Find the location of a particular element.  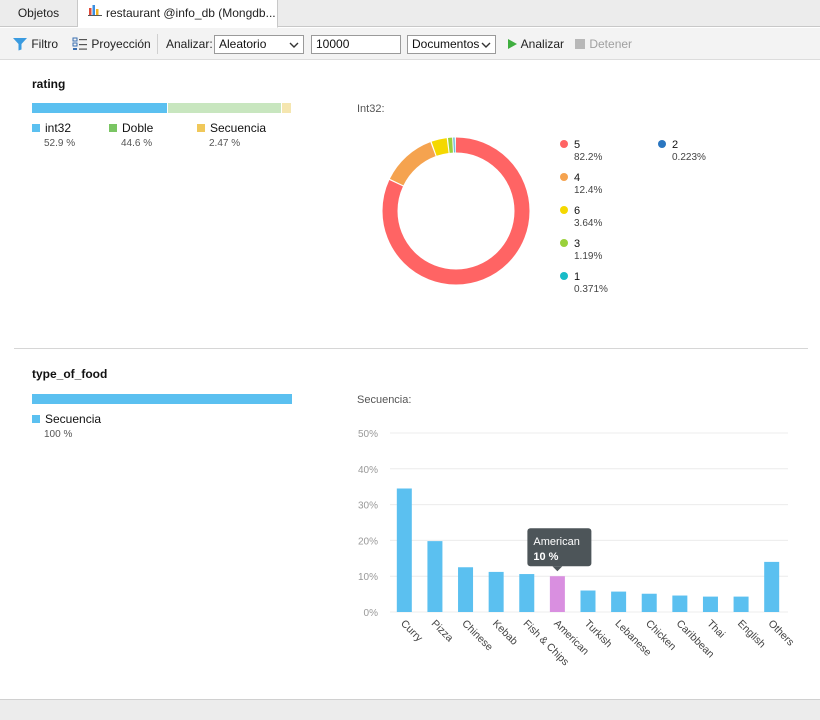

bar-english is located at coordinates (741, 604).